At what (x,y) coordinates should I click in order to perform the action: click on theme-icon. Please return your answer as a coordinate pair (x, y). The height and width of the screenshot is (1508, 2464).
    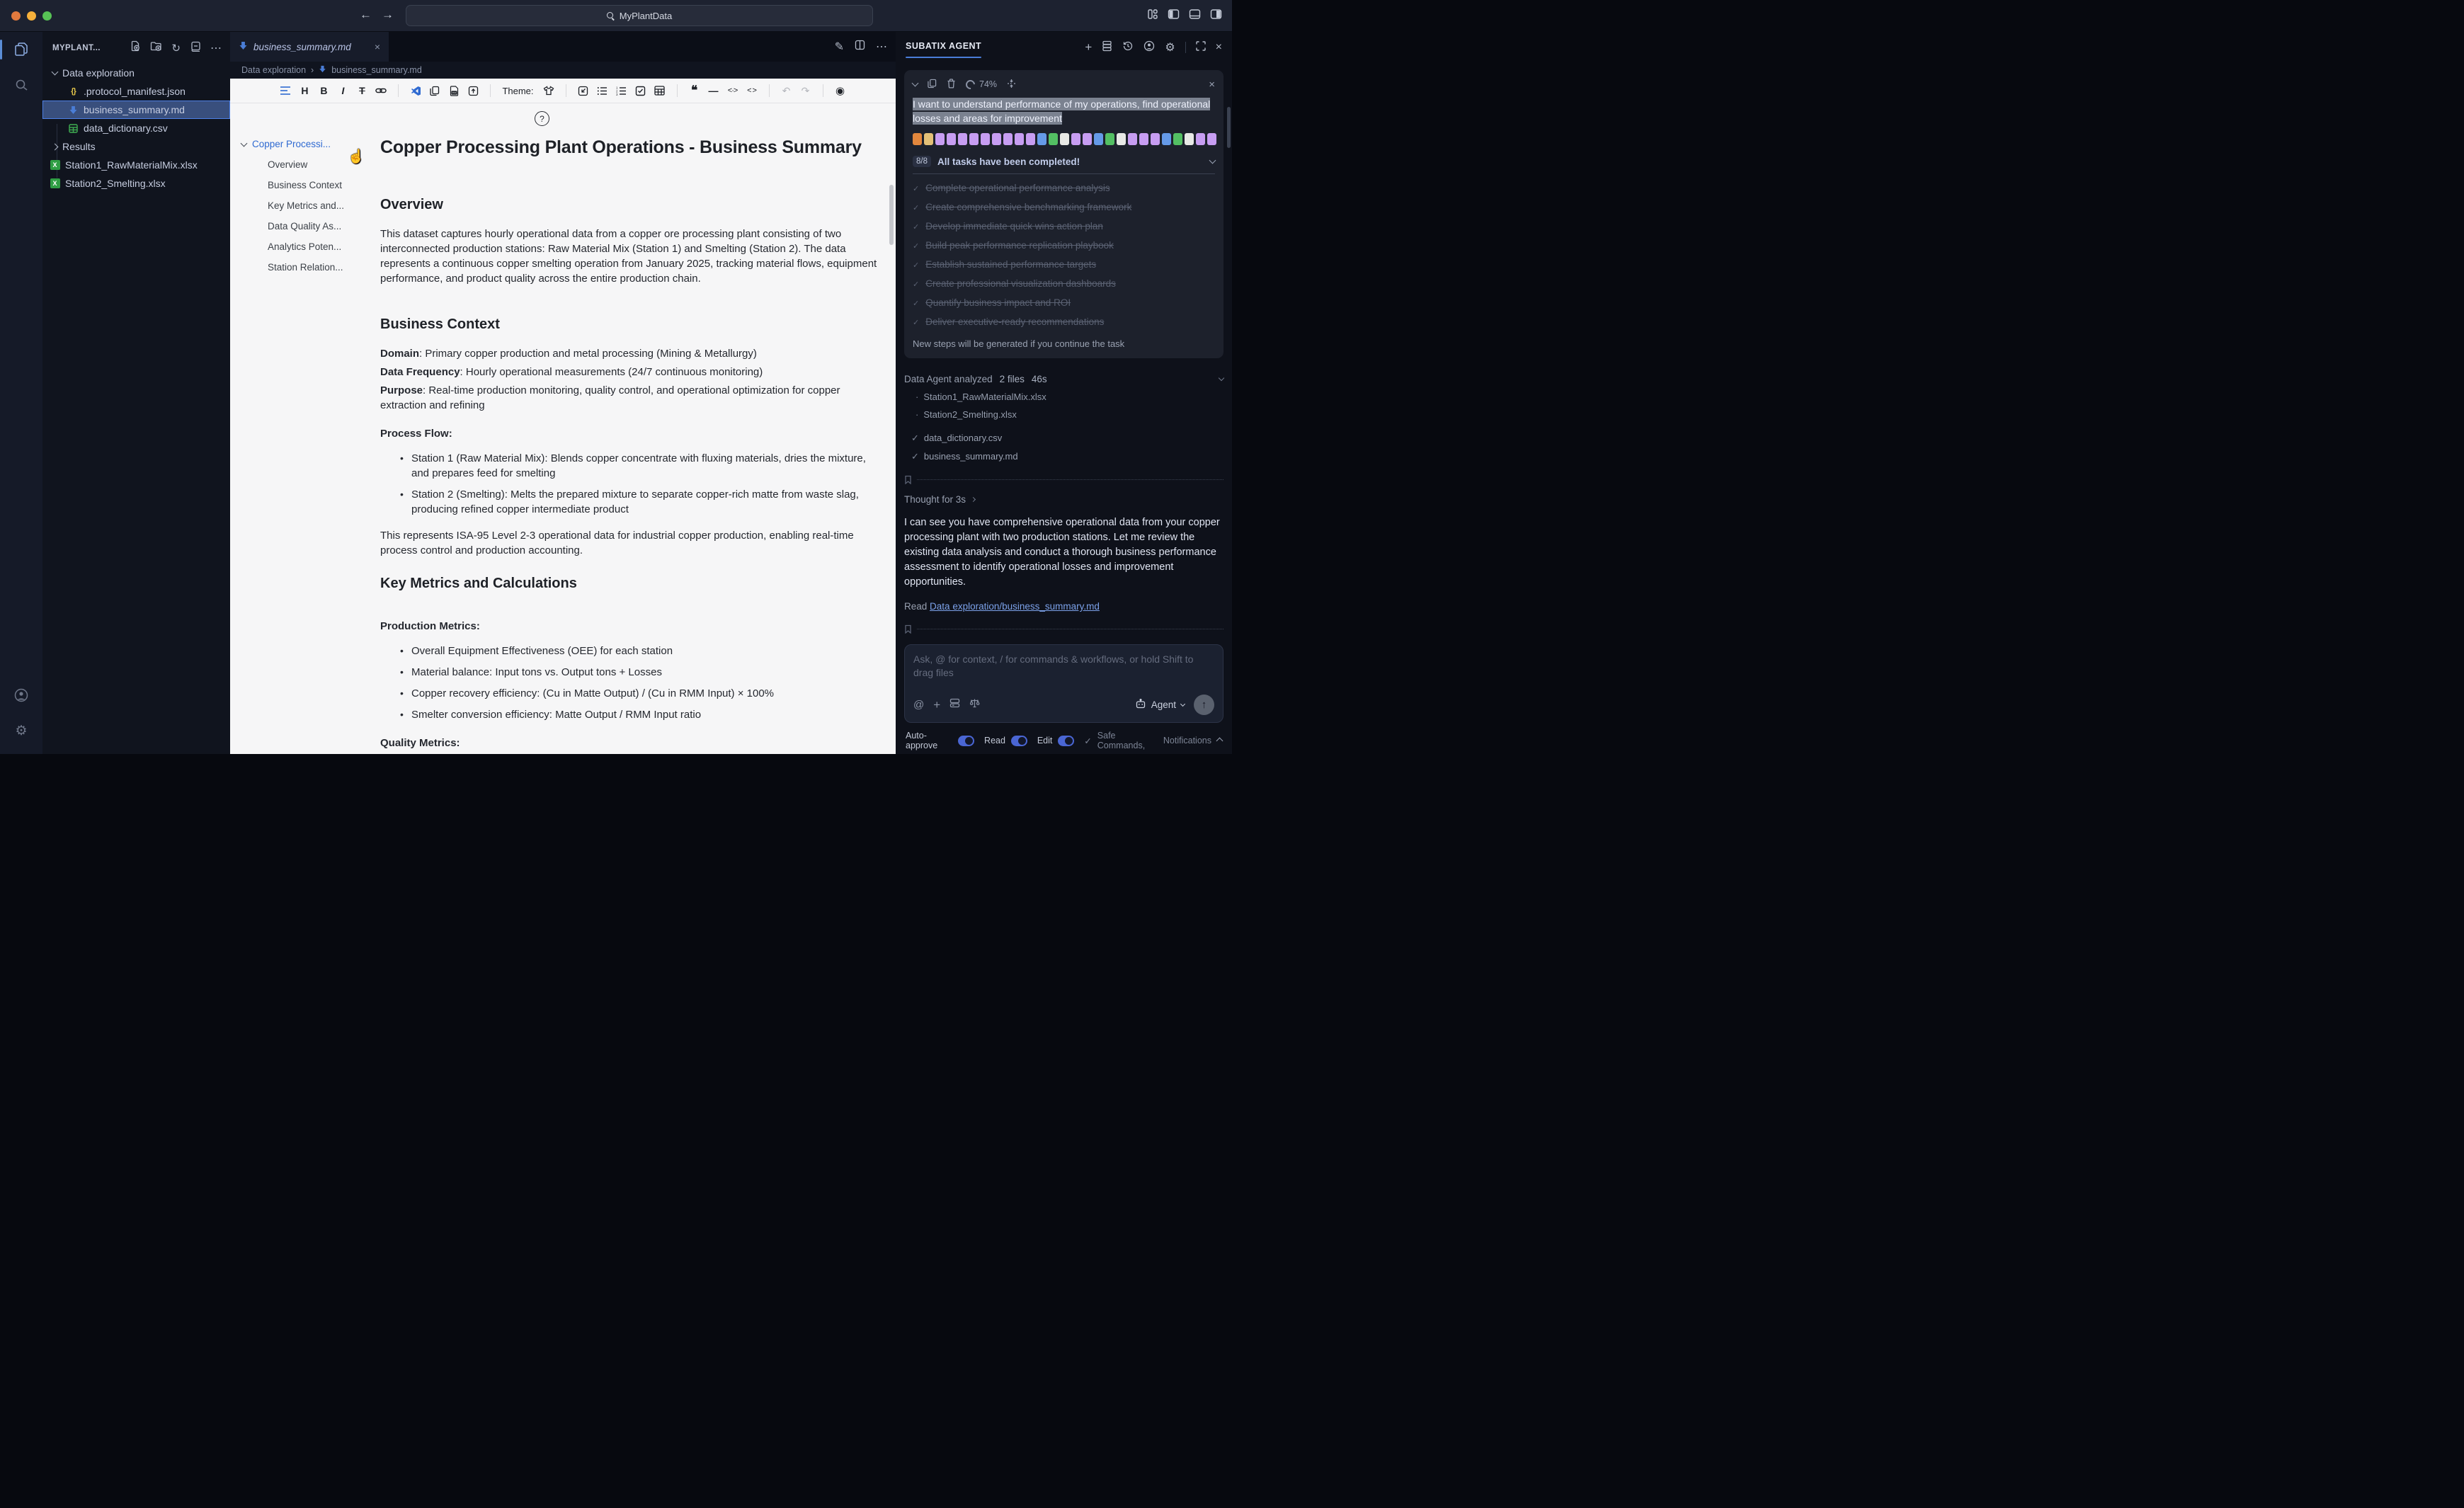
    Looking at the image, I should click on (548, 91).